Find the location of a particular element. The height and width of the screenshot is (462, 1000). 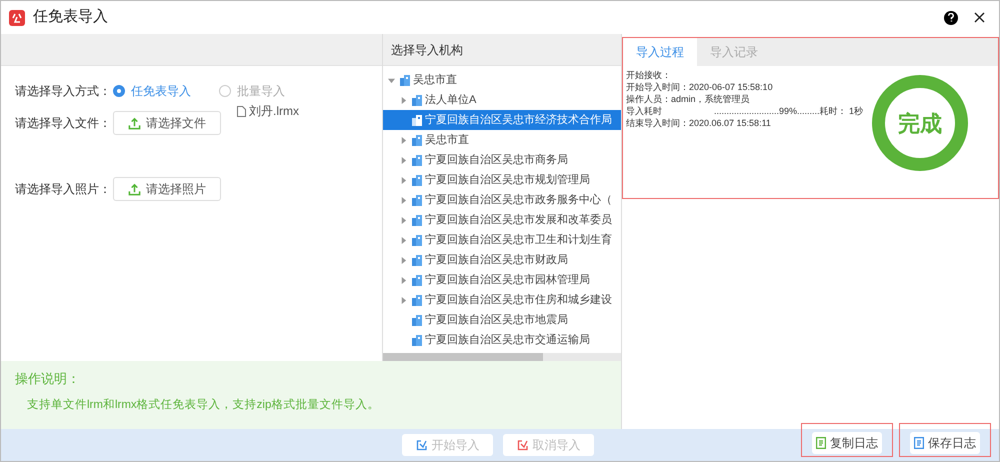

choose-photo-button: 请选择照片 is located at coordinates (167, 189).